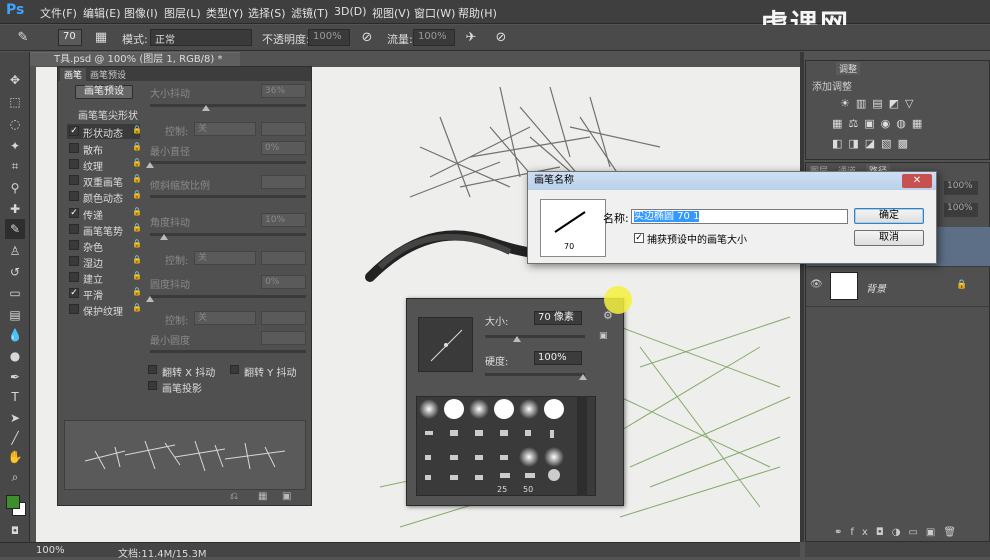 This screenshot has height=560, width=990. What do you see at coordinates (283, 148) in the screenshot?
I see `min-diameter-value: 0%` at bounding box center [283, 148].